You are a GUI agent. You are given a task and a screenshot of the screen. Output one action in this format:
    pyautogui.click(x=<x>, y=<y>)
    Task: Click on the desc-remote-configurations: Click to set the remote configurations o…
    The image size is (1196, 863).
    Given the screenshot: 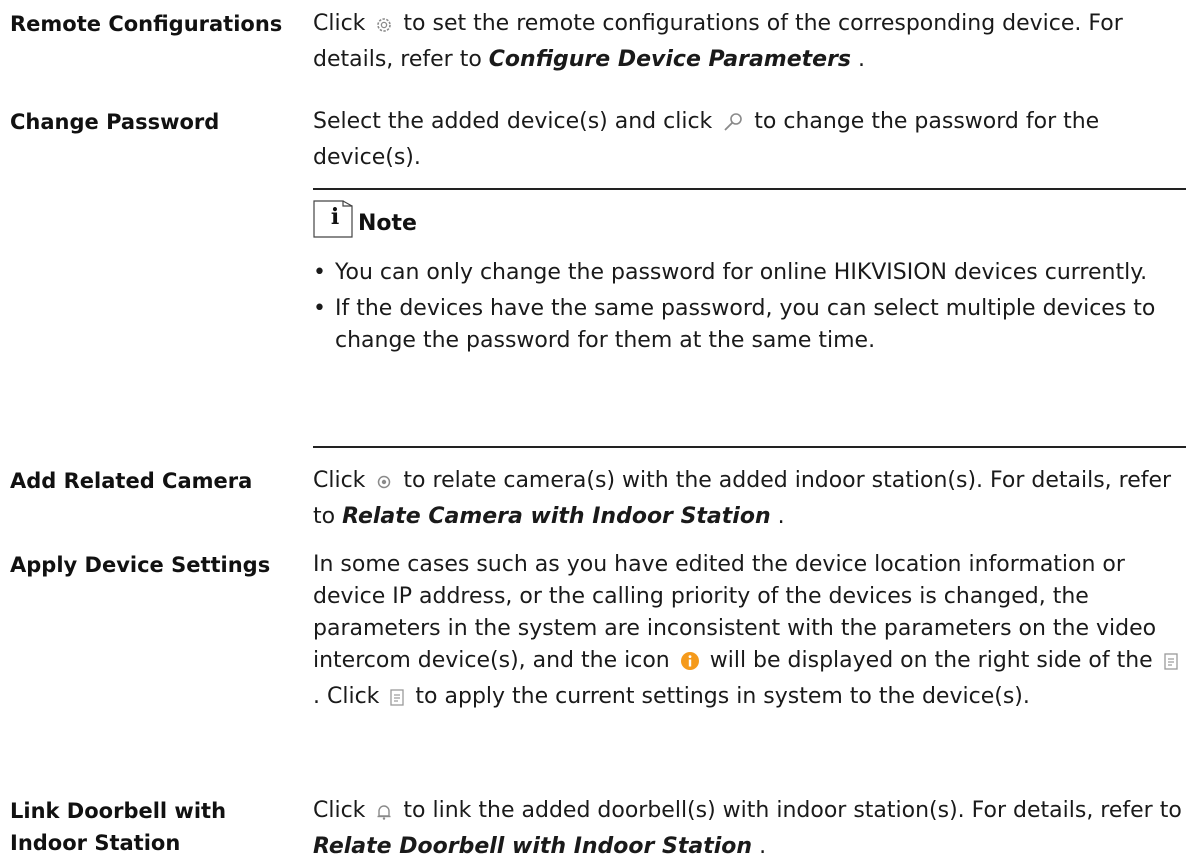 What is the action you would take?
    pyautogui.click(x=752, y=42)
    